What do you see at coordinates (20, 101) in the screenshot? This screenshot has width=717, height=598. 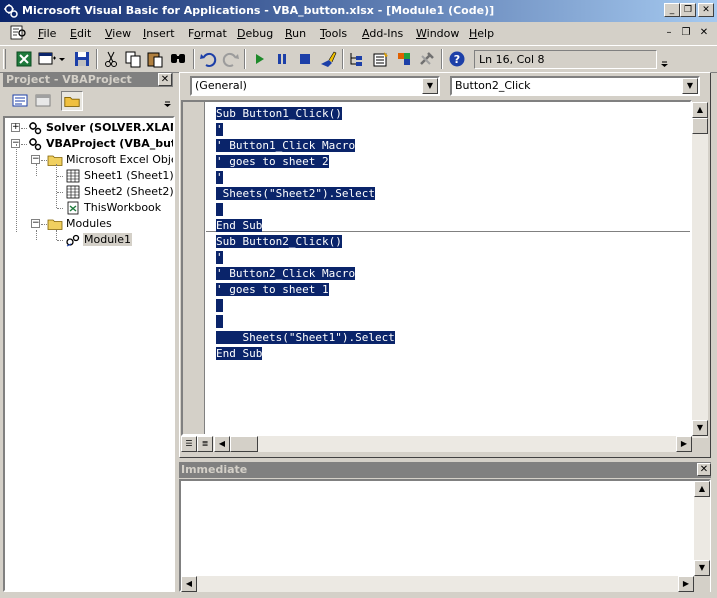 I see `view-code-icon` at bounding box center [20, 101].